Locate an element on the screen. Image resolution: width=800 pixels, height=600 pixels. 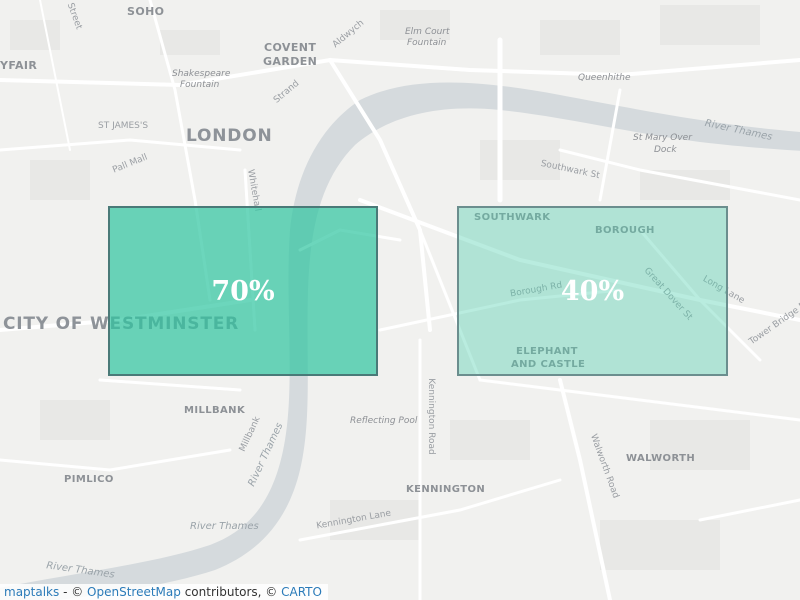
carto-link: CARTO is located at coordinates (301, 592).